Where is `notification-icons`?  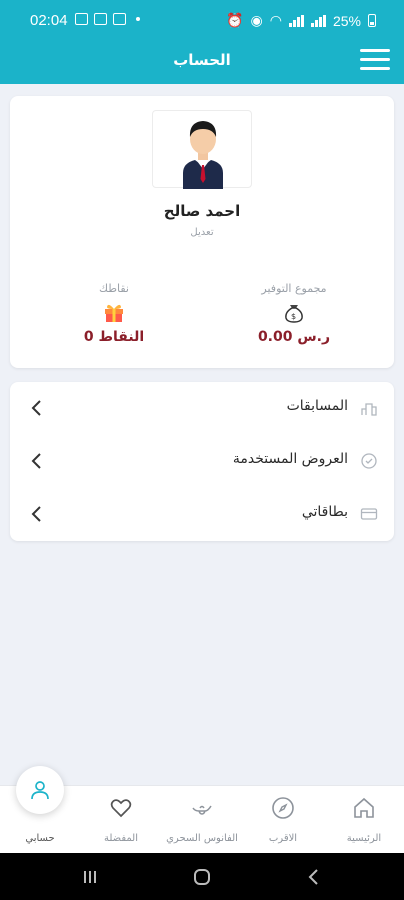
notification-icons is located at coordinates (107, 19).